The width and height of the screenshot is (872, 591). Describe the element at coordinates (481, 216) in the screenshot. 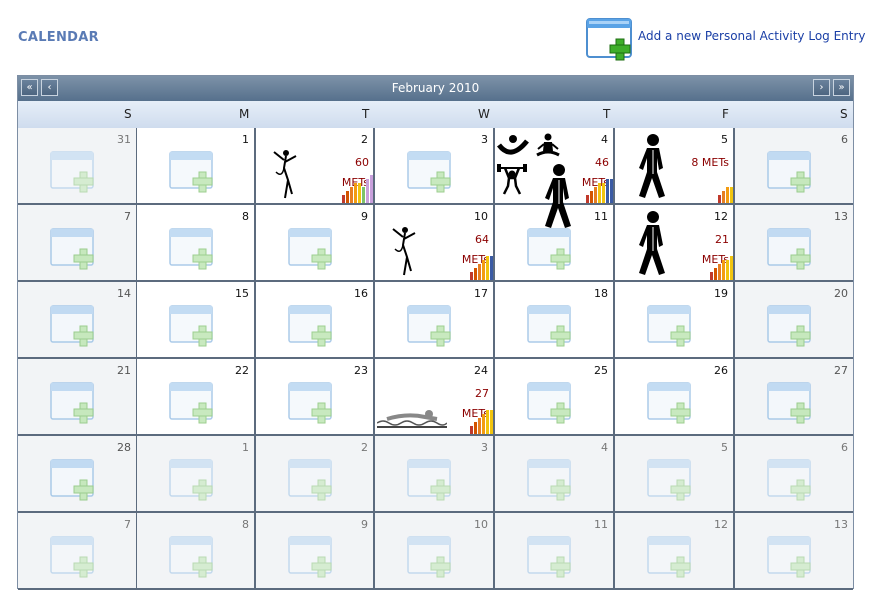

I see `day-number: 10` at that location.